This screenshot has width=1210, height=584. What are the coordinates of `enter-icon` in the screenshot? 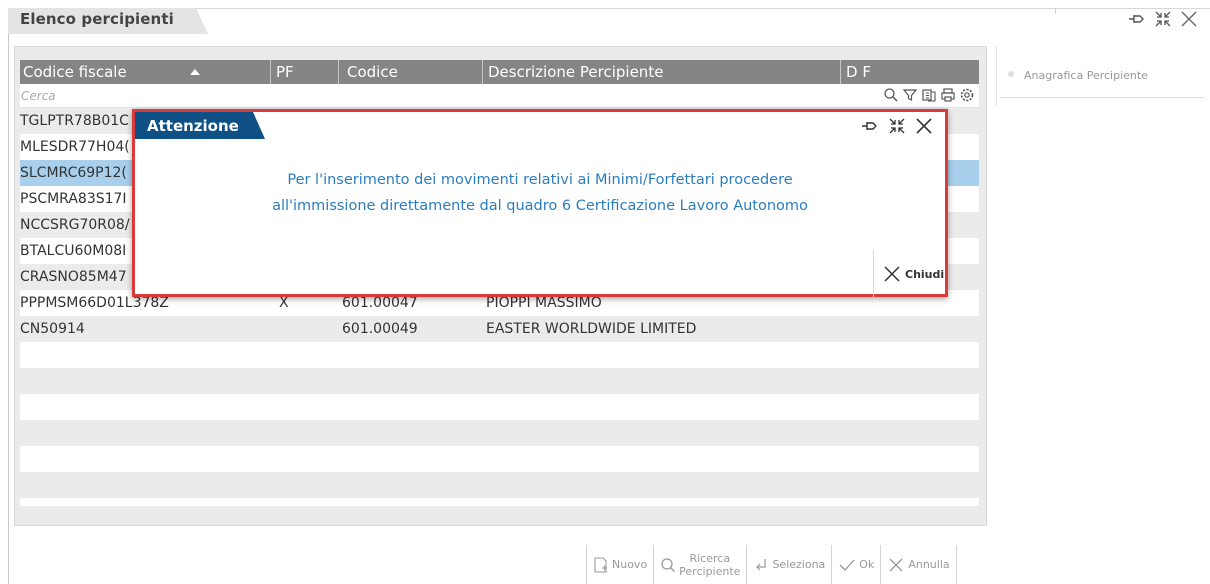 It's located at (761, 564).